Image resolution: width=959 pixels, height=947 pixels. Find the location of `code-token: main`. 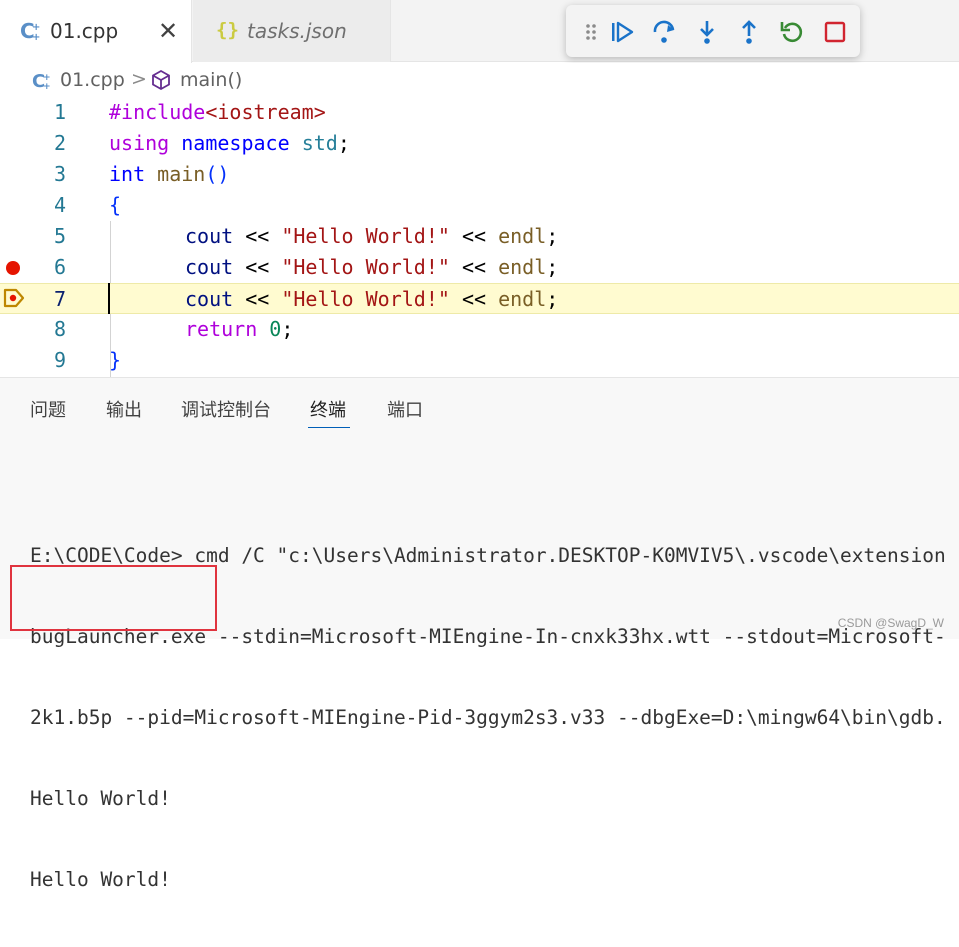

code-token: main is located at coordinates (181, 174).